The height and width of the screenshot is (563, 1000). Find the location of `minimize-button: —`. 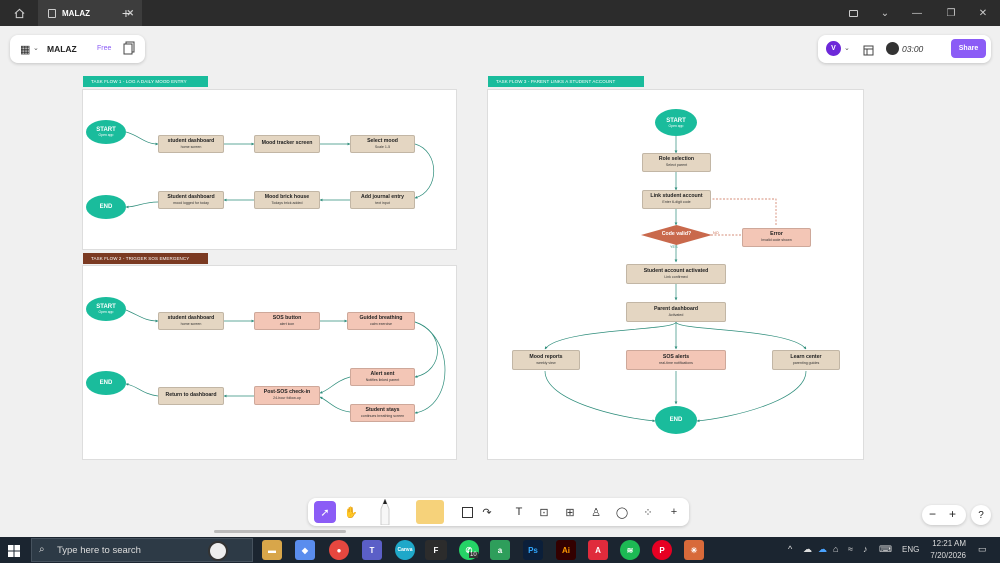

minimize-button: — is located at coordinates (917, 13).